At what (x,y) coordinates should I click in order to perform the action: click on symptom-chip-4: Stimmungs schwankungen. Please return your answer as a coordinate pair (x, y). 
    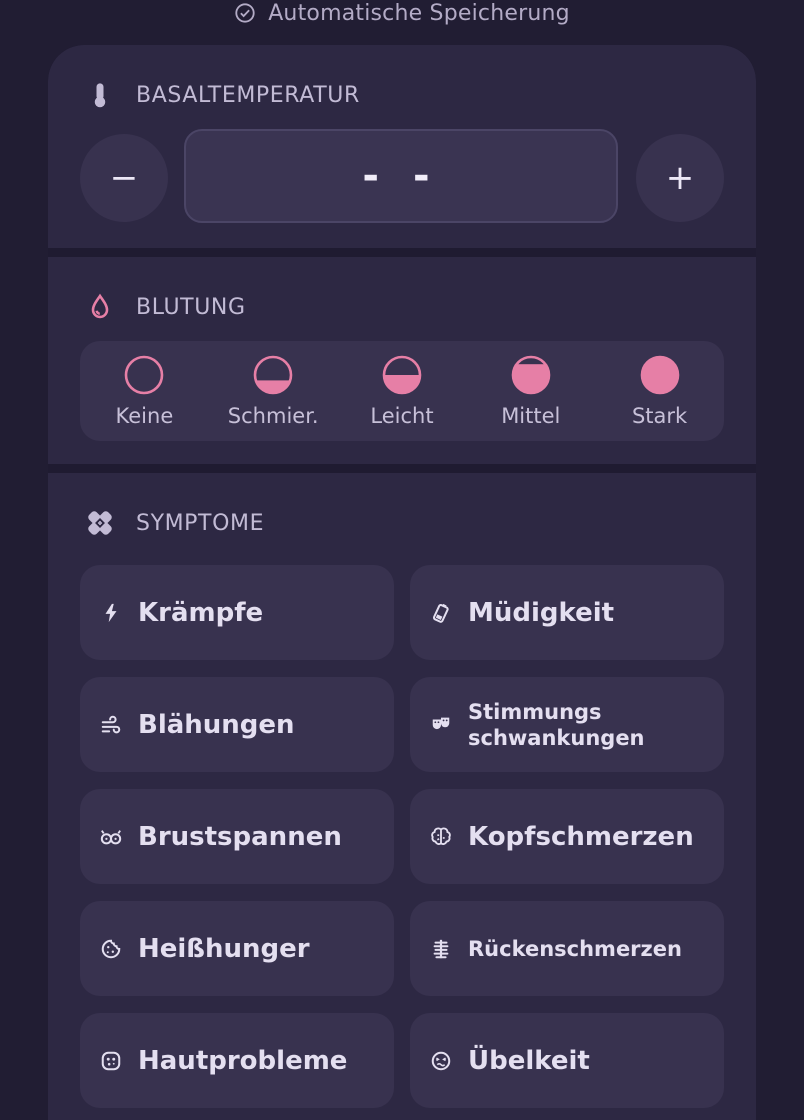
    Looking at the image, I should click on (567, 724).